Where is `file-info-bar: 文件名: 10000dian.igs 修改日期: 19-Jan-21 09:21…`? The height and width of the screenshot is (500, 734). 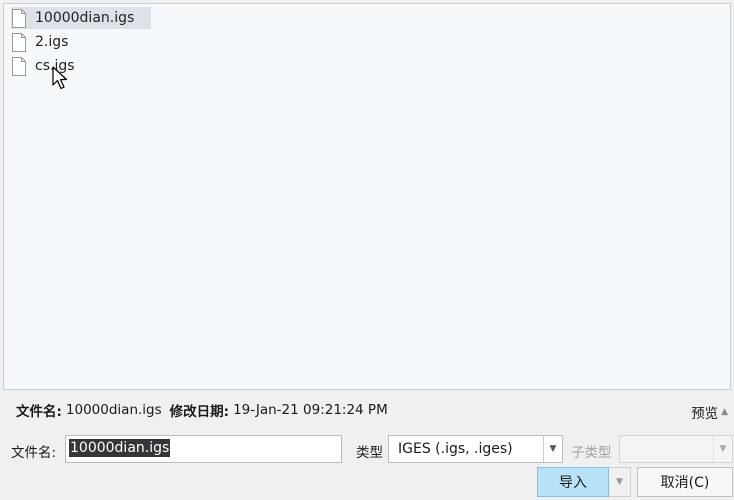
file-info-bar: 文件名: 10000dian.igs 修改日期: 19-Jan-21 09:21… is located at coordinates (367, 410).